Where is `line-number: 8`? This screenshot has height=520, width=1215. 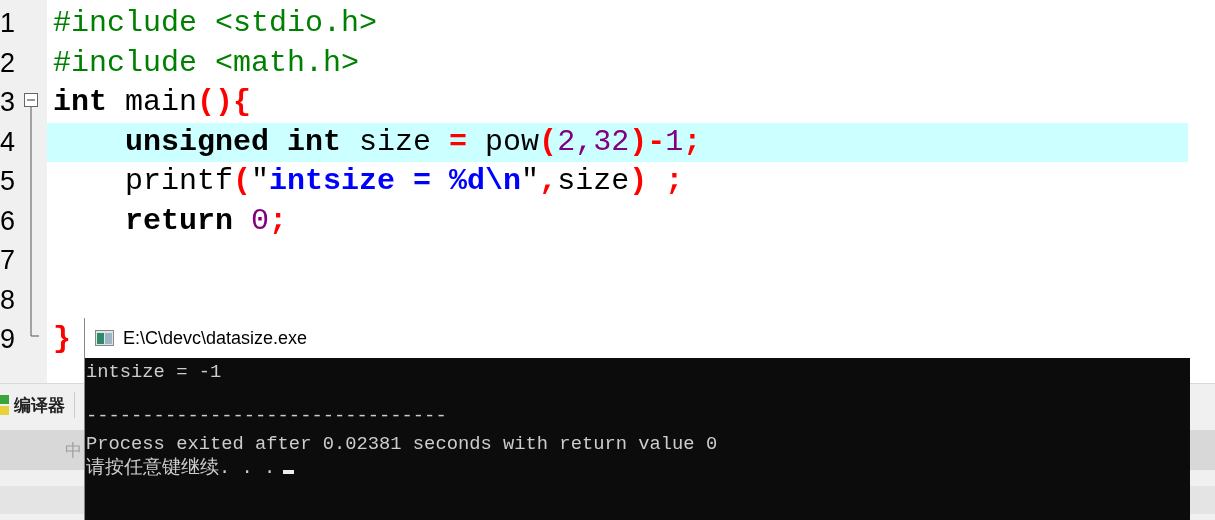
line-number: 8 is located at coordinates (8, 300).